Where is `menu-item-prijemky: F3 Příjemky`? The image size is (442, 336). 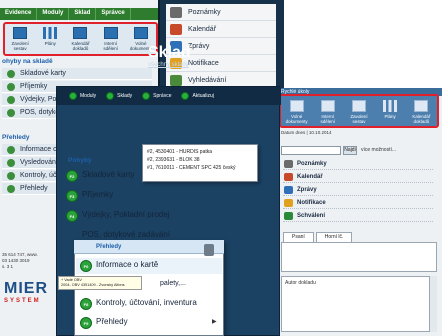 menu-item-prijemky: F3 Příjemky is located at coordinates (89, 196).